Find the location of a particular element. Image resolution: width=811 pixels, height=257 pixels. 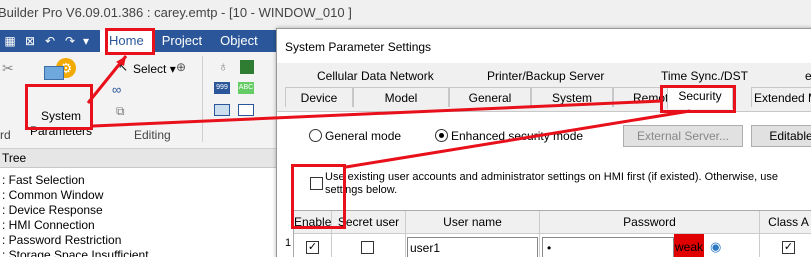

general-mode-label: General mode is located at coordinates (363, 136).